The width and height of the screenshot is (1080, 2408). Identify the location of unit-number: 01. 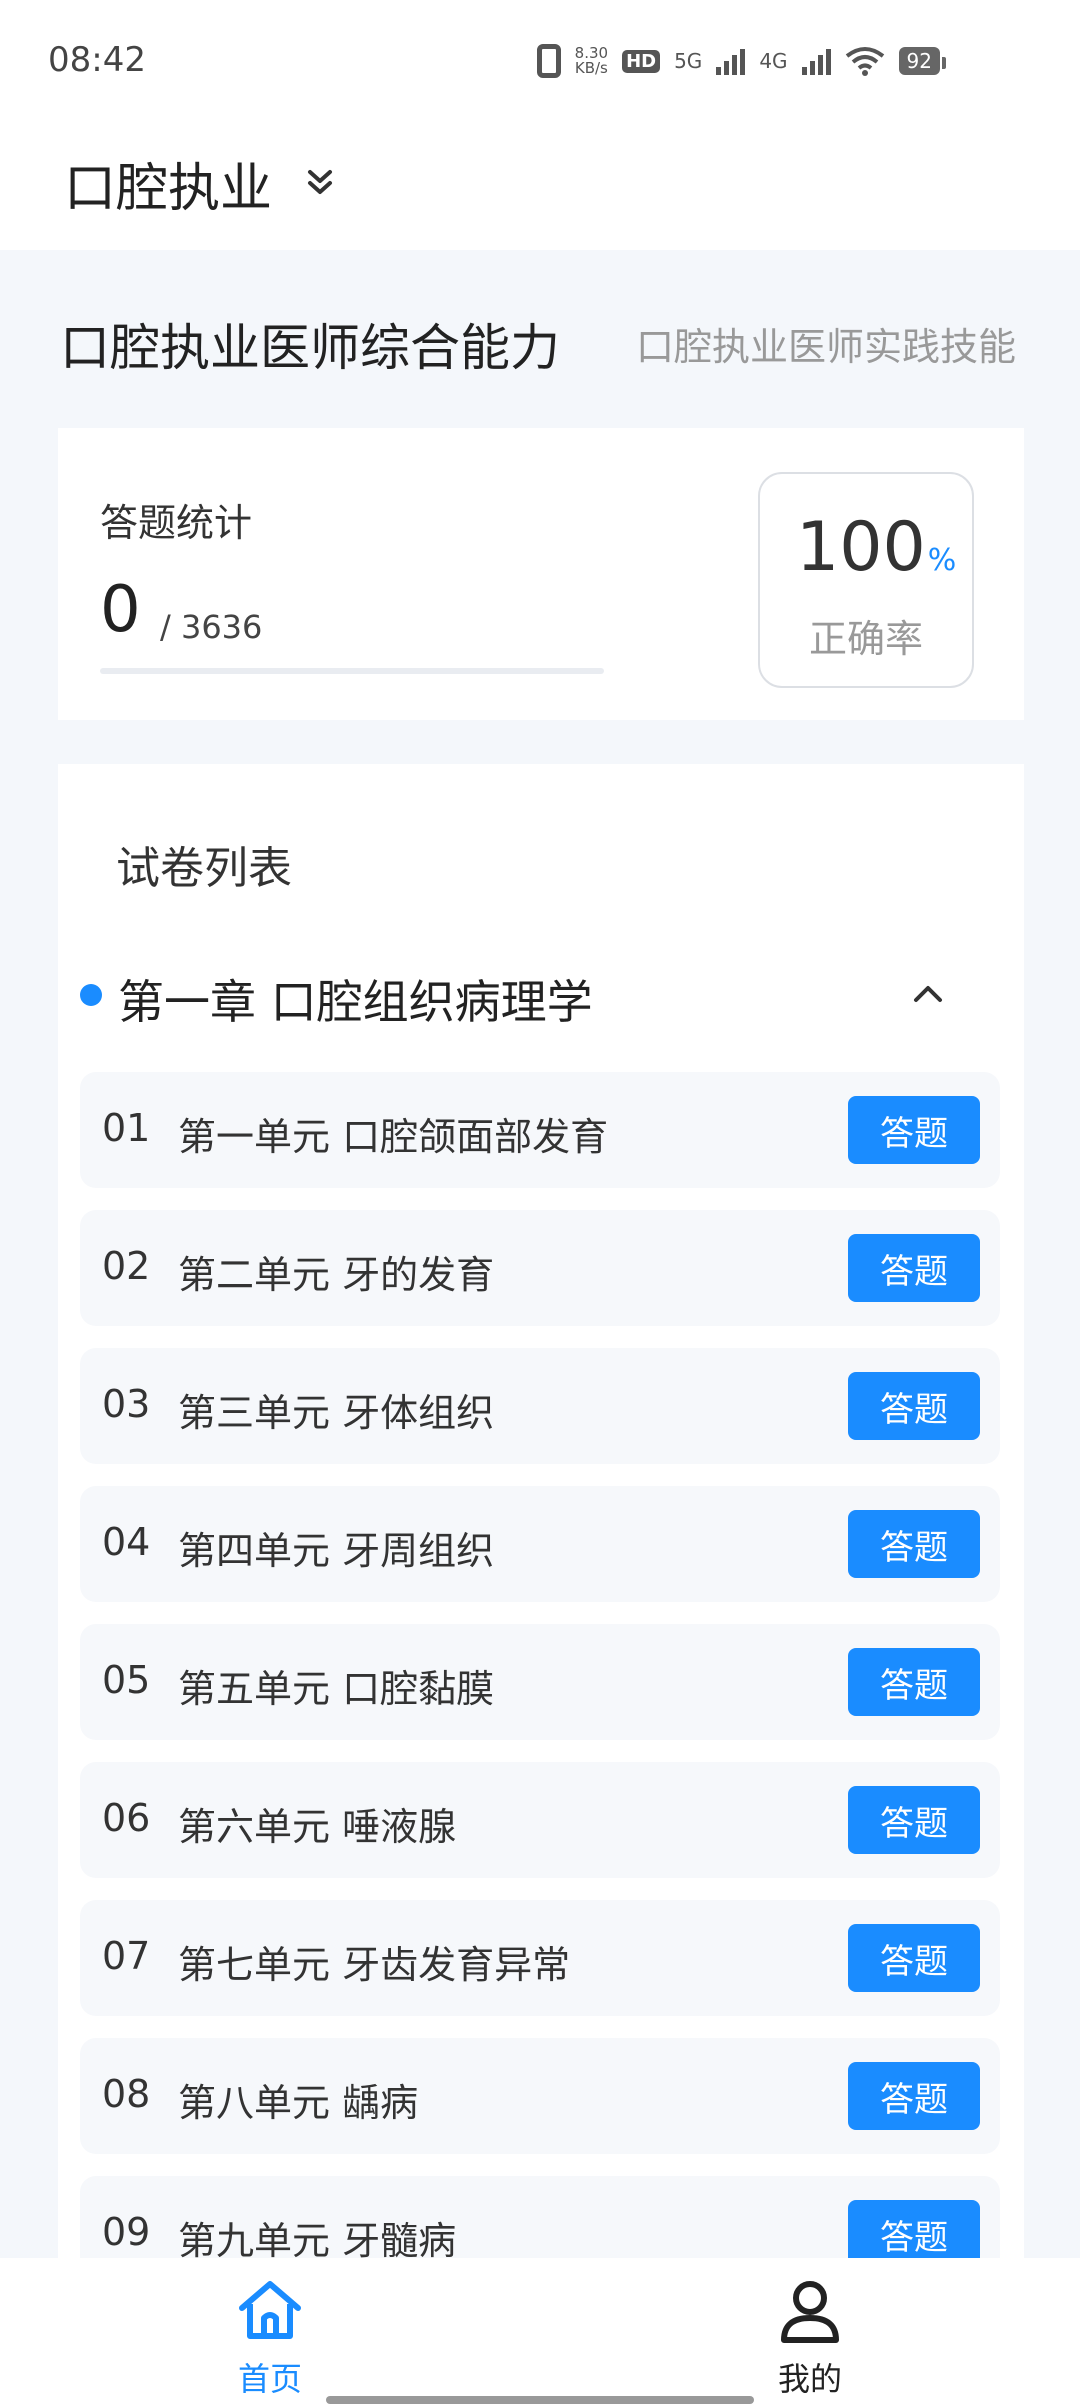
(126, 1128).